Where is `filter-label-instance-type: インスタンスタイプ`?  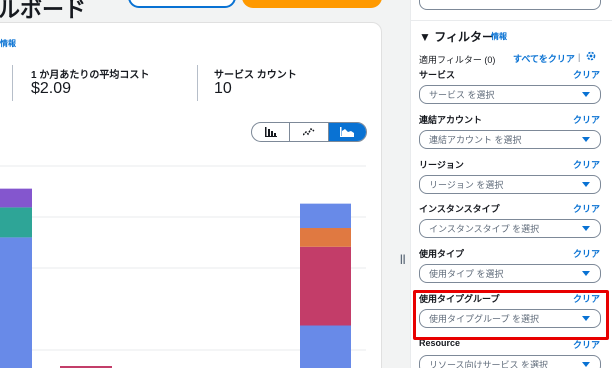
filter-label-instance-type: インスタンスタイプ is located at coordinates (459, 209).